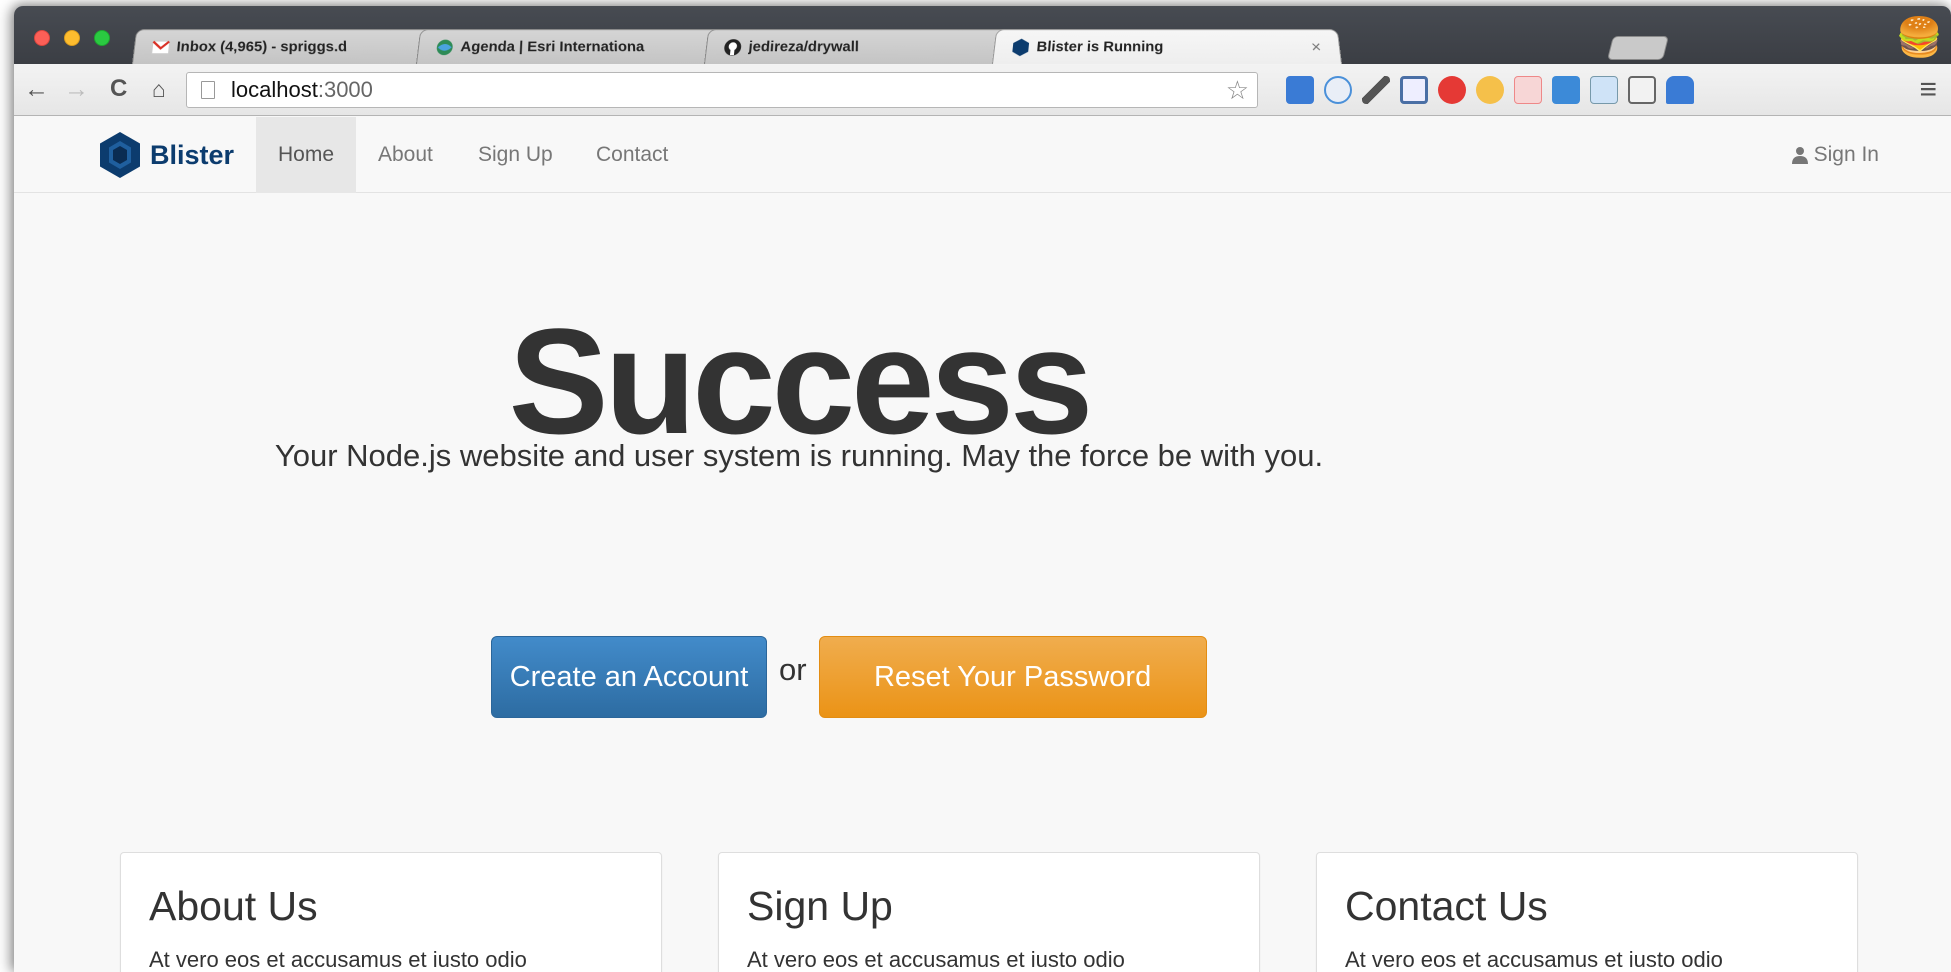 The width and height of the screenshot is (1951, 972). I want to click on back-arrow-icon: ←, so click(36, 89).